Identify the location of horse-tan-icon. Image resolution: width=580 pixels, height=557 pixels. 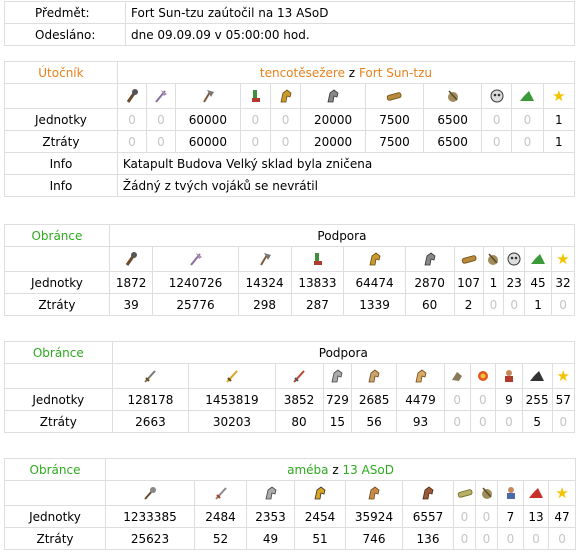
(374, 493).